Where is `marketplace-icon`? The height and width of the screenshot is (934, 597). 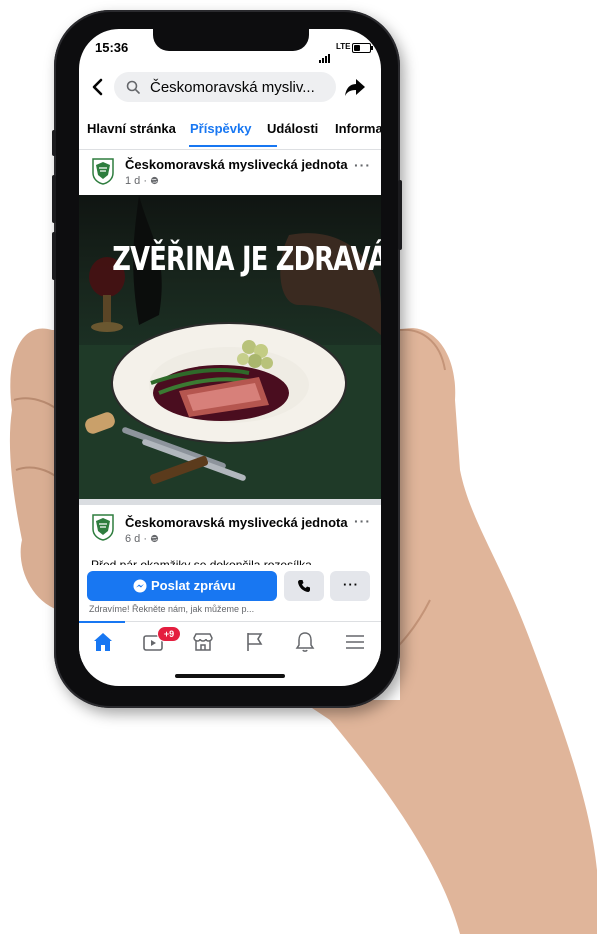
marketplace-icon is located at coordinates (203, 642).